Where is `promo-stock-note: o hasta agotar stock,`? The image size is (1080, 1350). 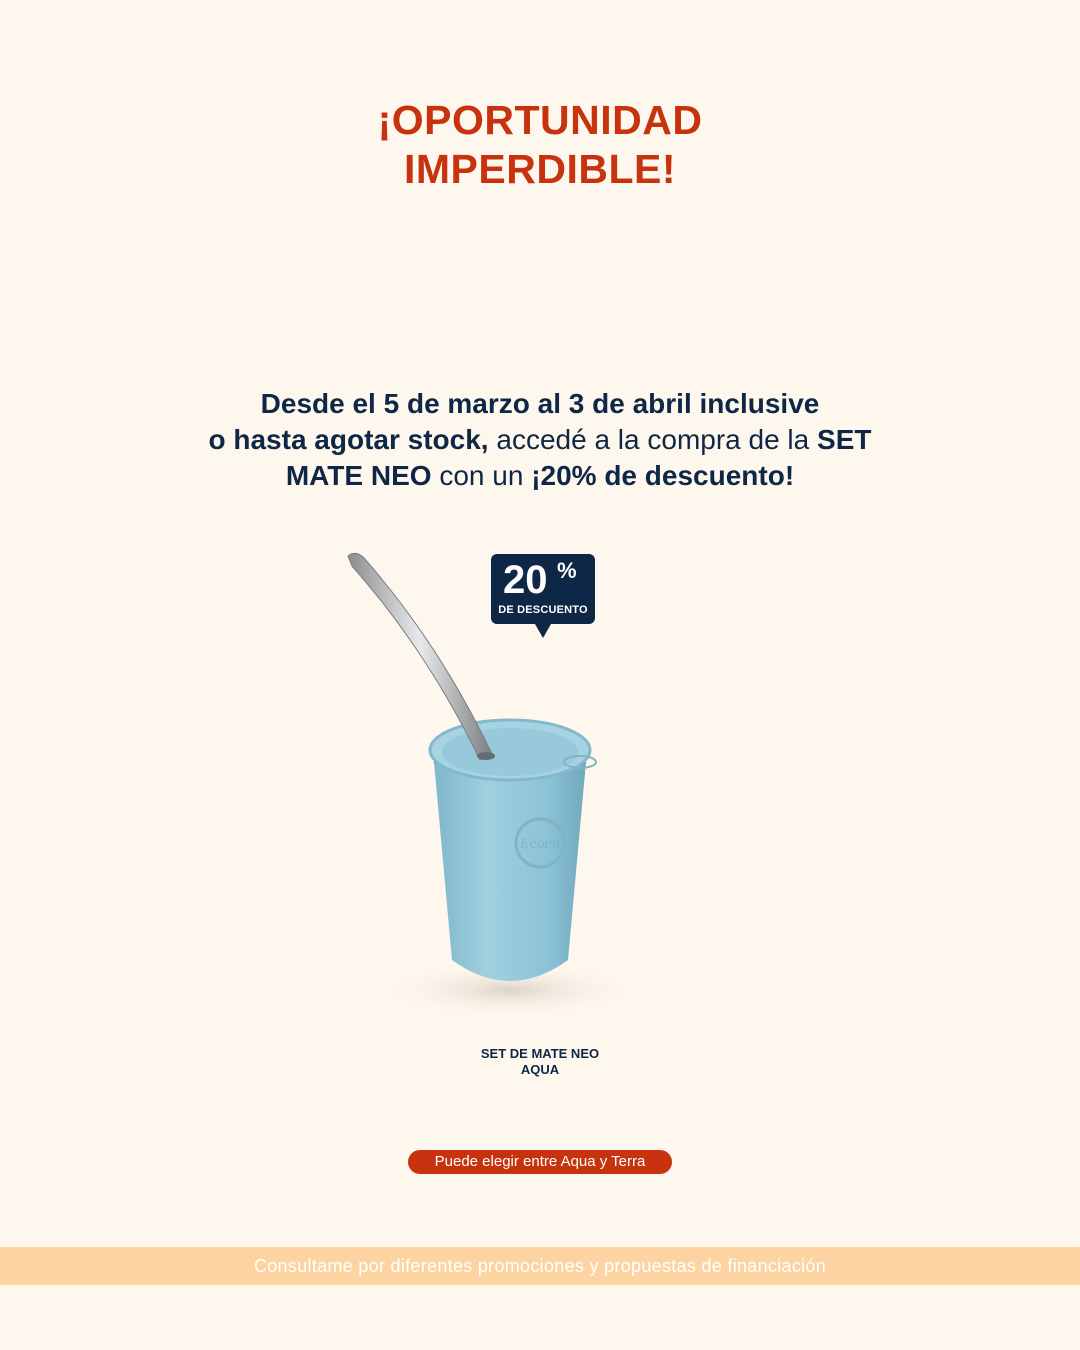 promo-stock-note: o hasta agotar stock, is located at coordinates (348, 439).